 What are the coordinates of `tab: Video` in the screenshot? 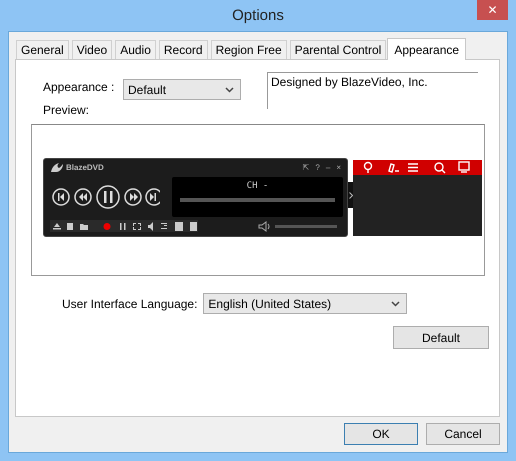 It's located at (92, 49).